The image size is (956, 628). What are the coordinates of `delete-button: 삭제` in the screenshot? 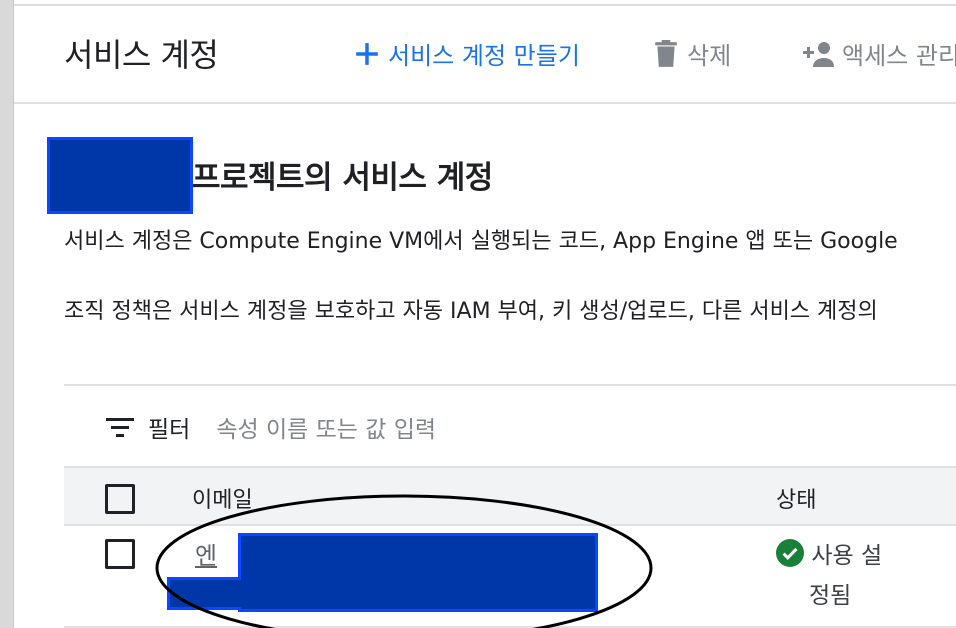 It's located at (692, 53).